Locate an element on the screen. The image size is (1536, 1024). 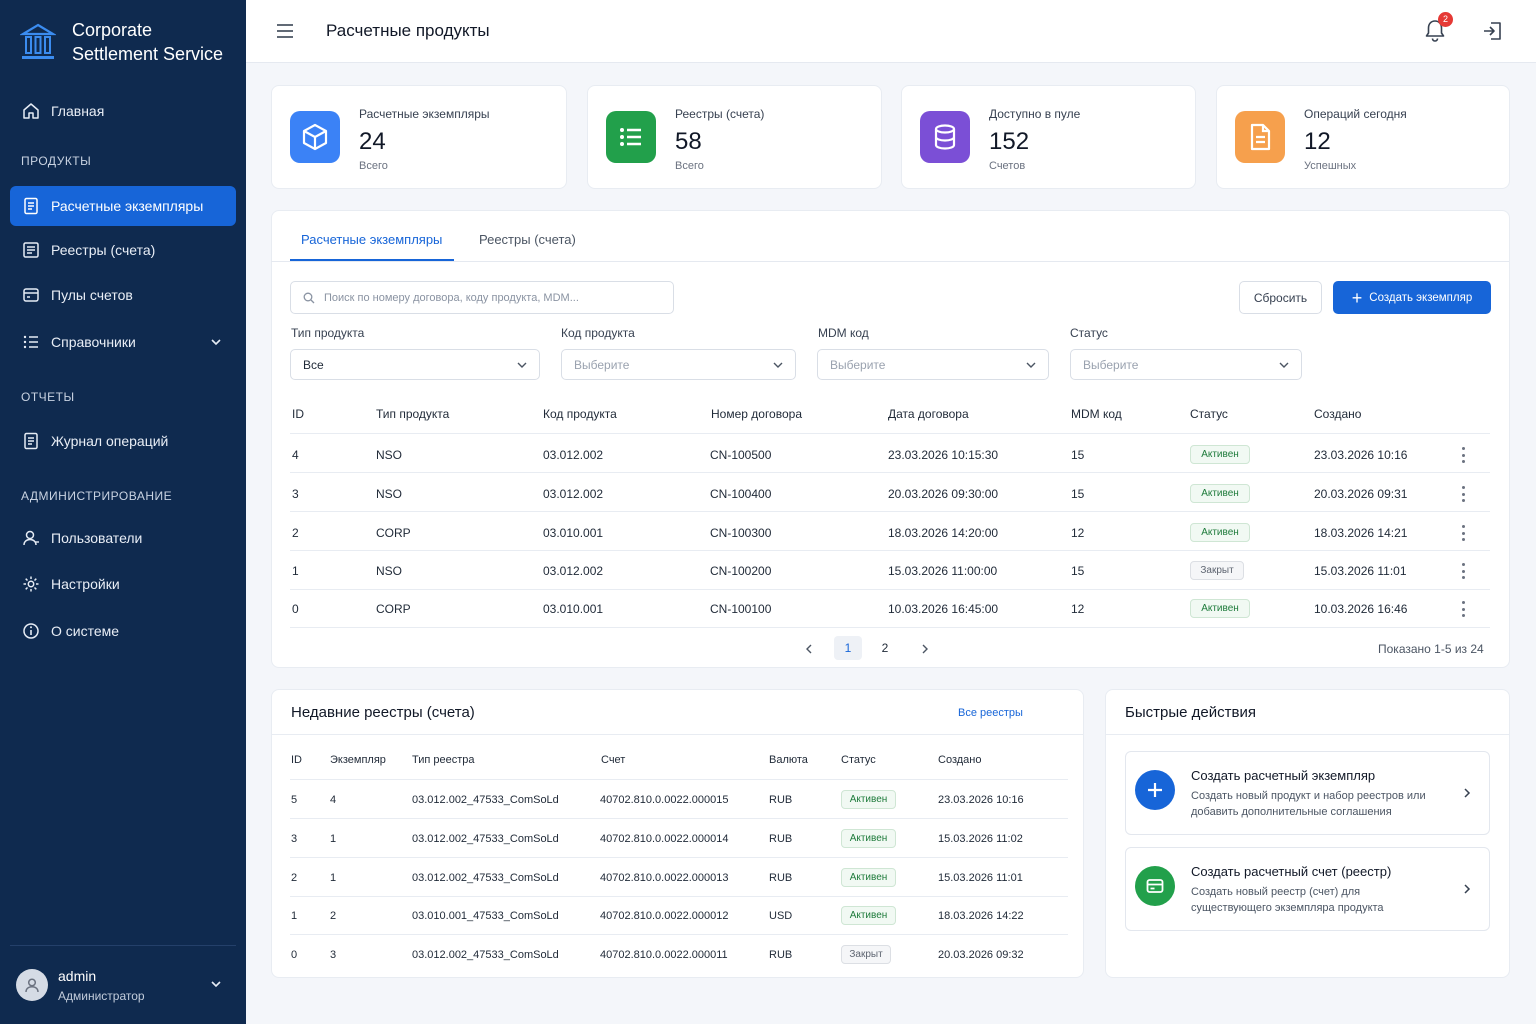
column-header: Номер договора is located at coordinates (756, 414).